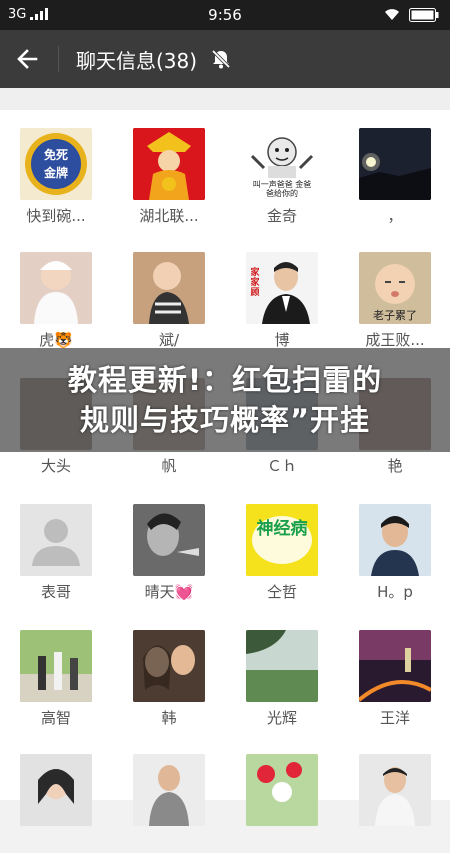  I want to click on landscape-avatar-image, so click(282, 666).